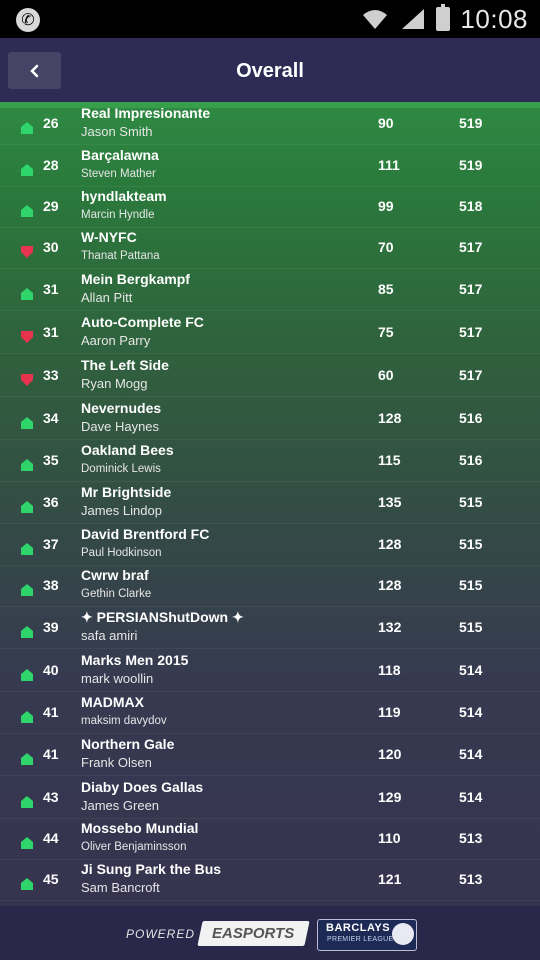  I want to click on table-row: 38 Cwrw braf Gethin Clarke 128 515, so click(270, 585).